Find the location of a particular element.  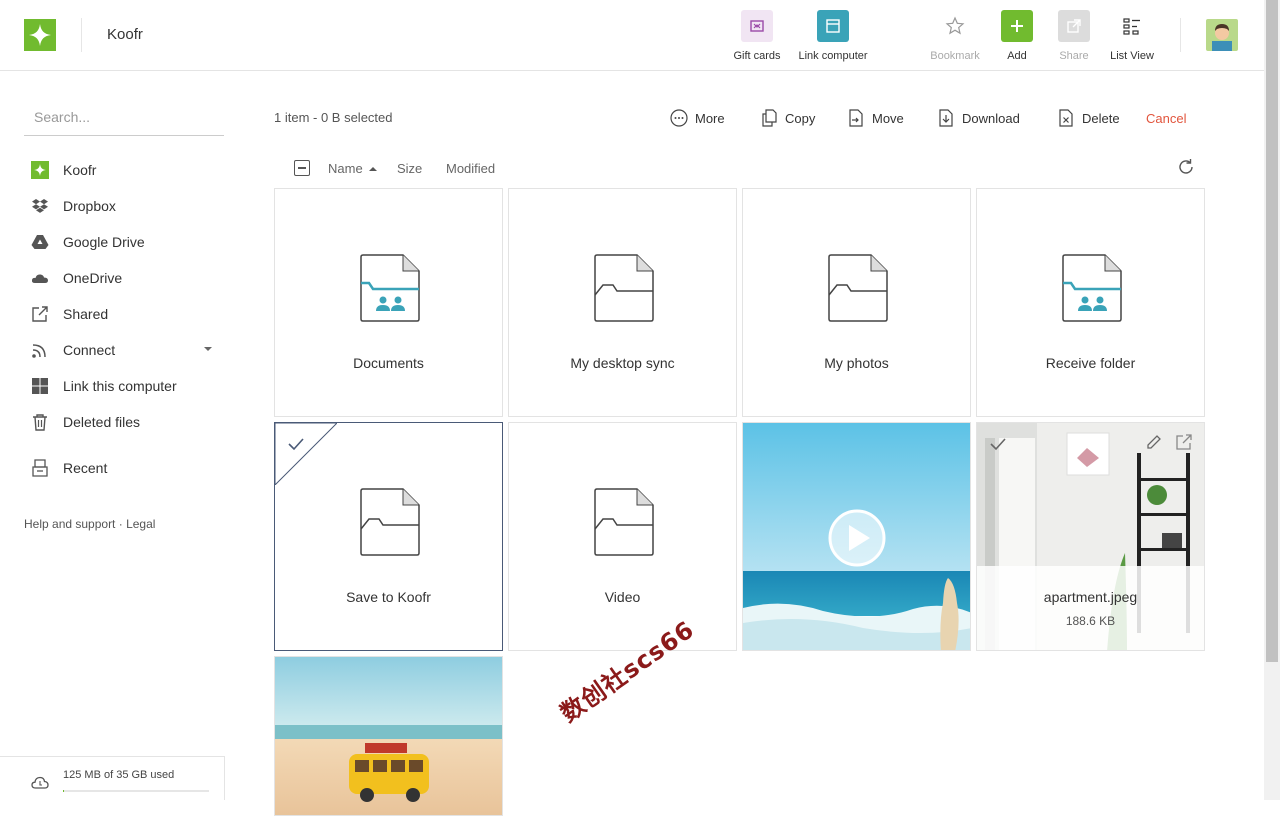

select-all-checkbox is located at coordinates (302, 168).